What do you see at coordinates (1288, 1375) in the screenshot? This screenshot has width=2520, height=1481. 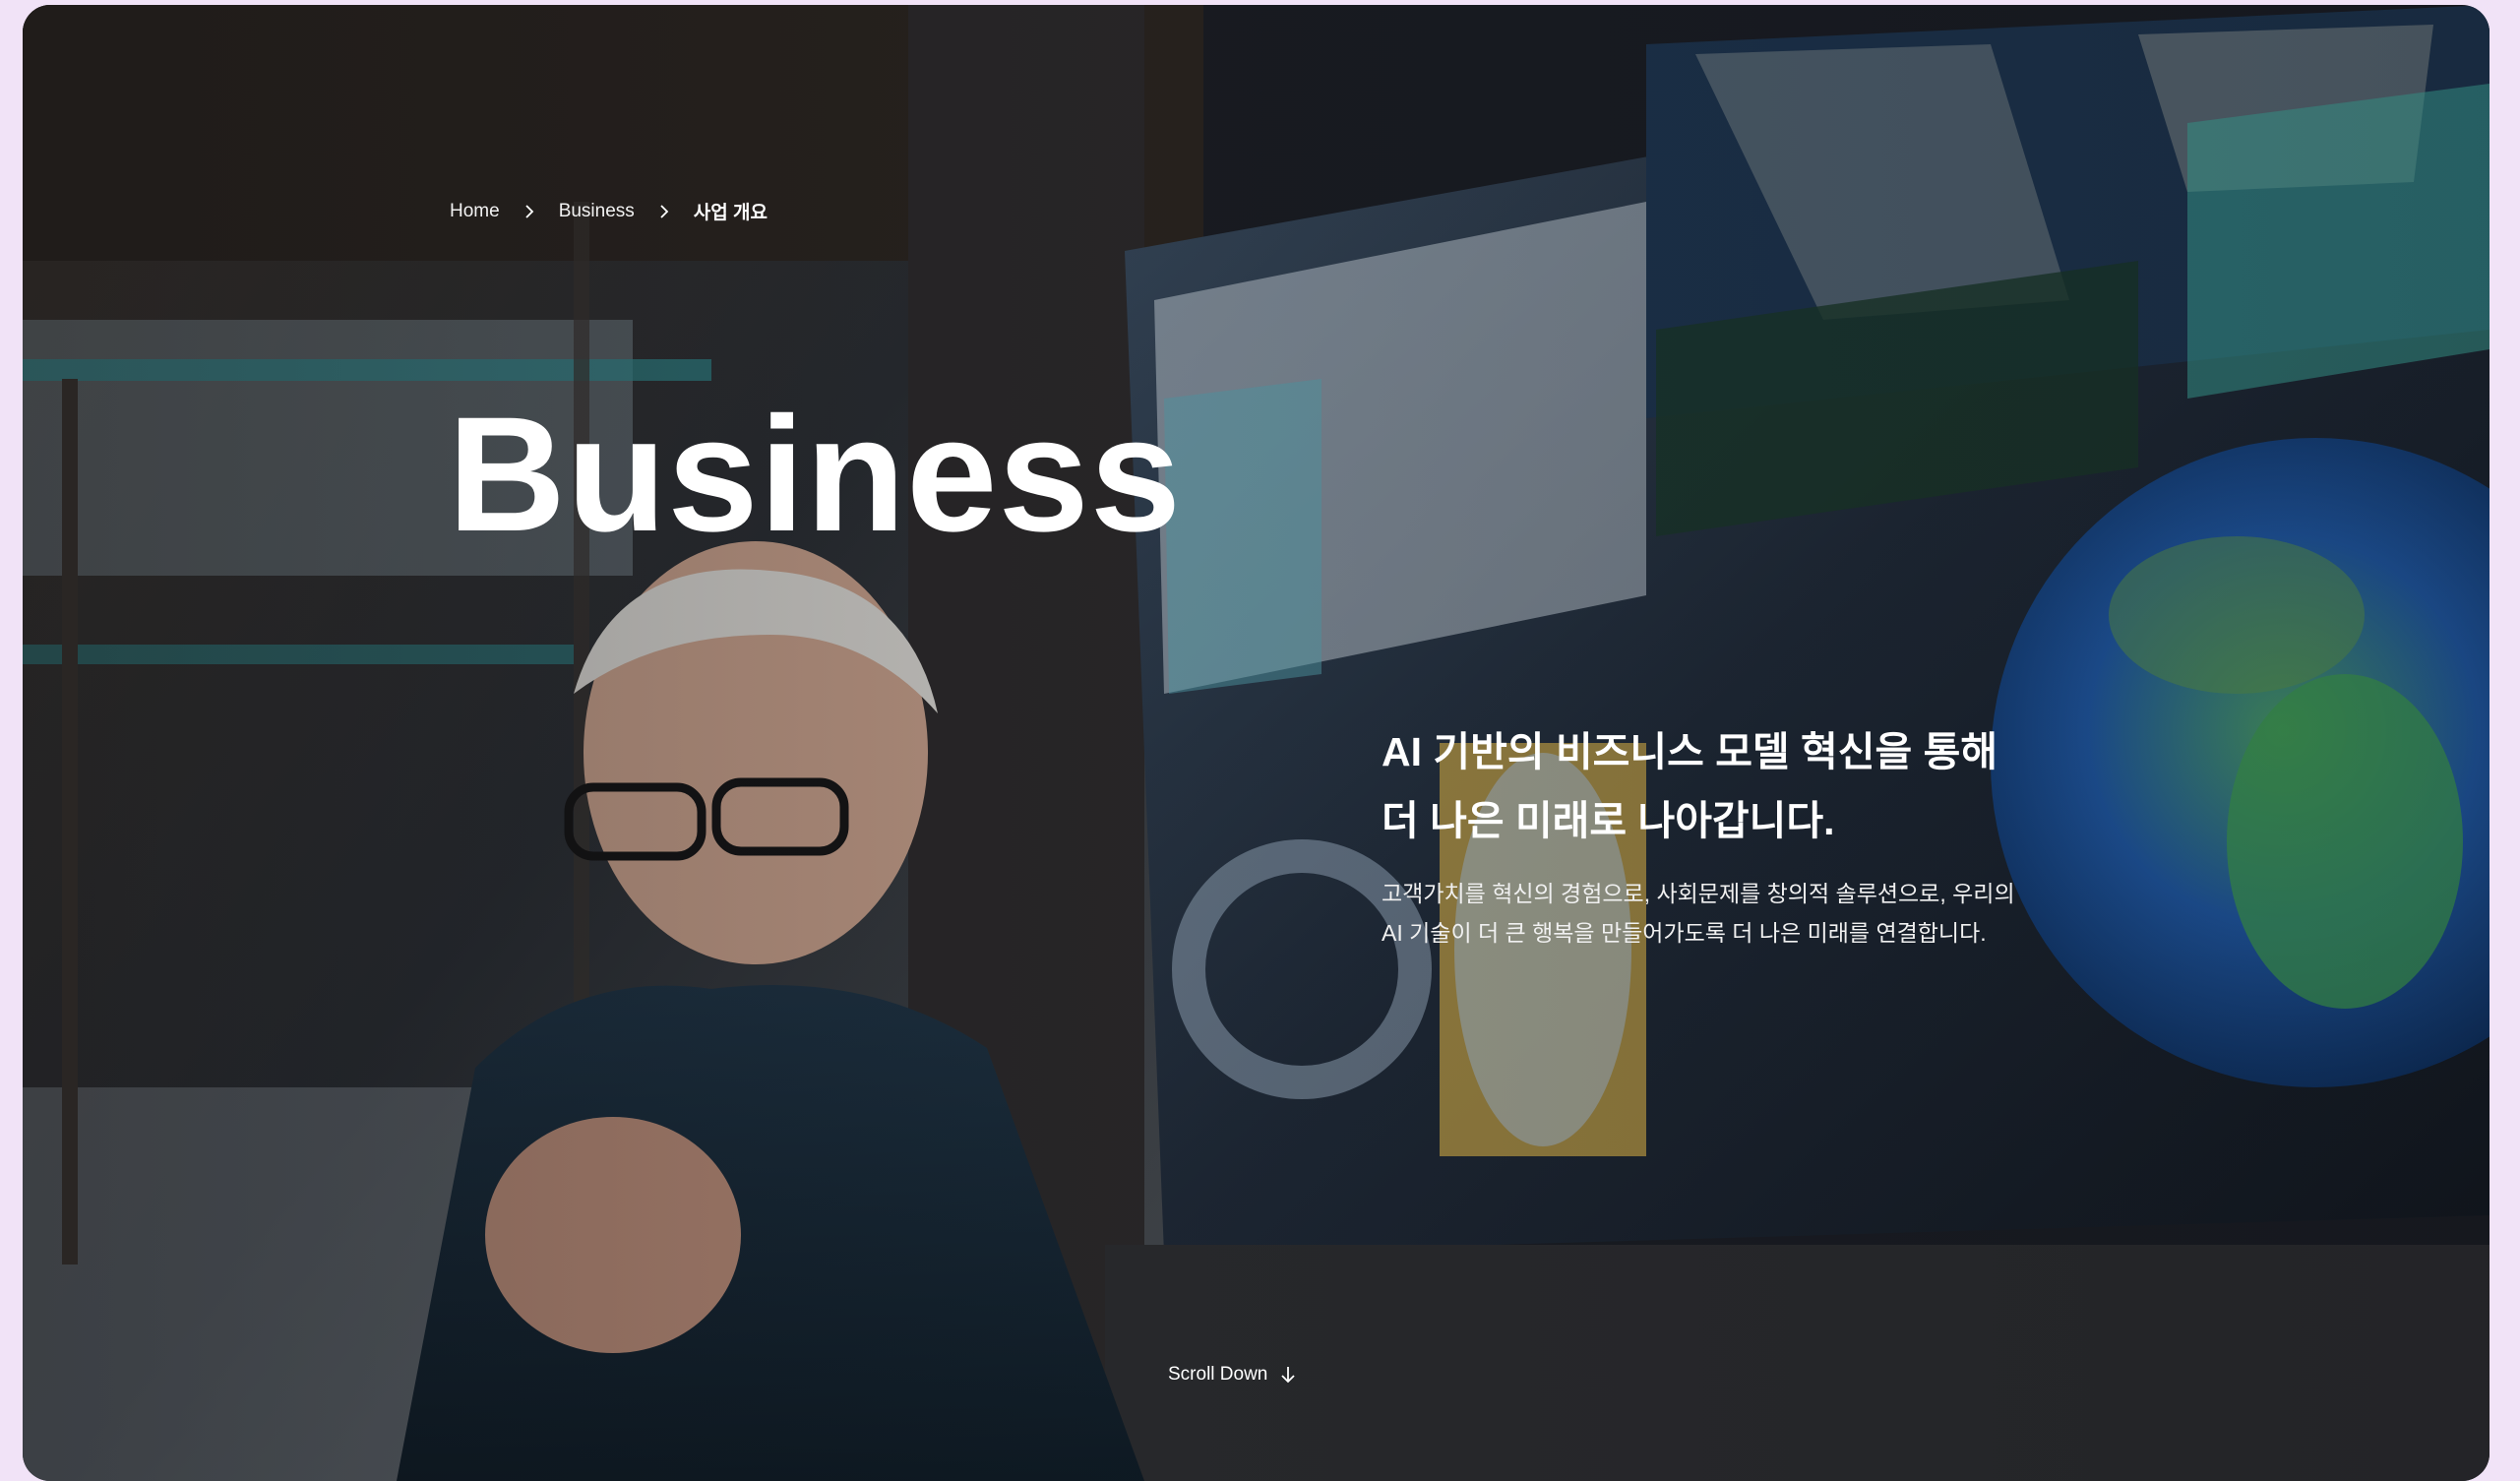 I see `arrow-down-icon` at bounding box center [1288, 1375].